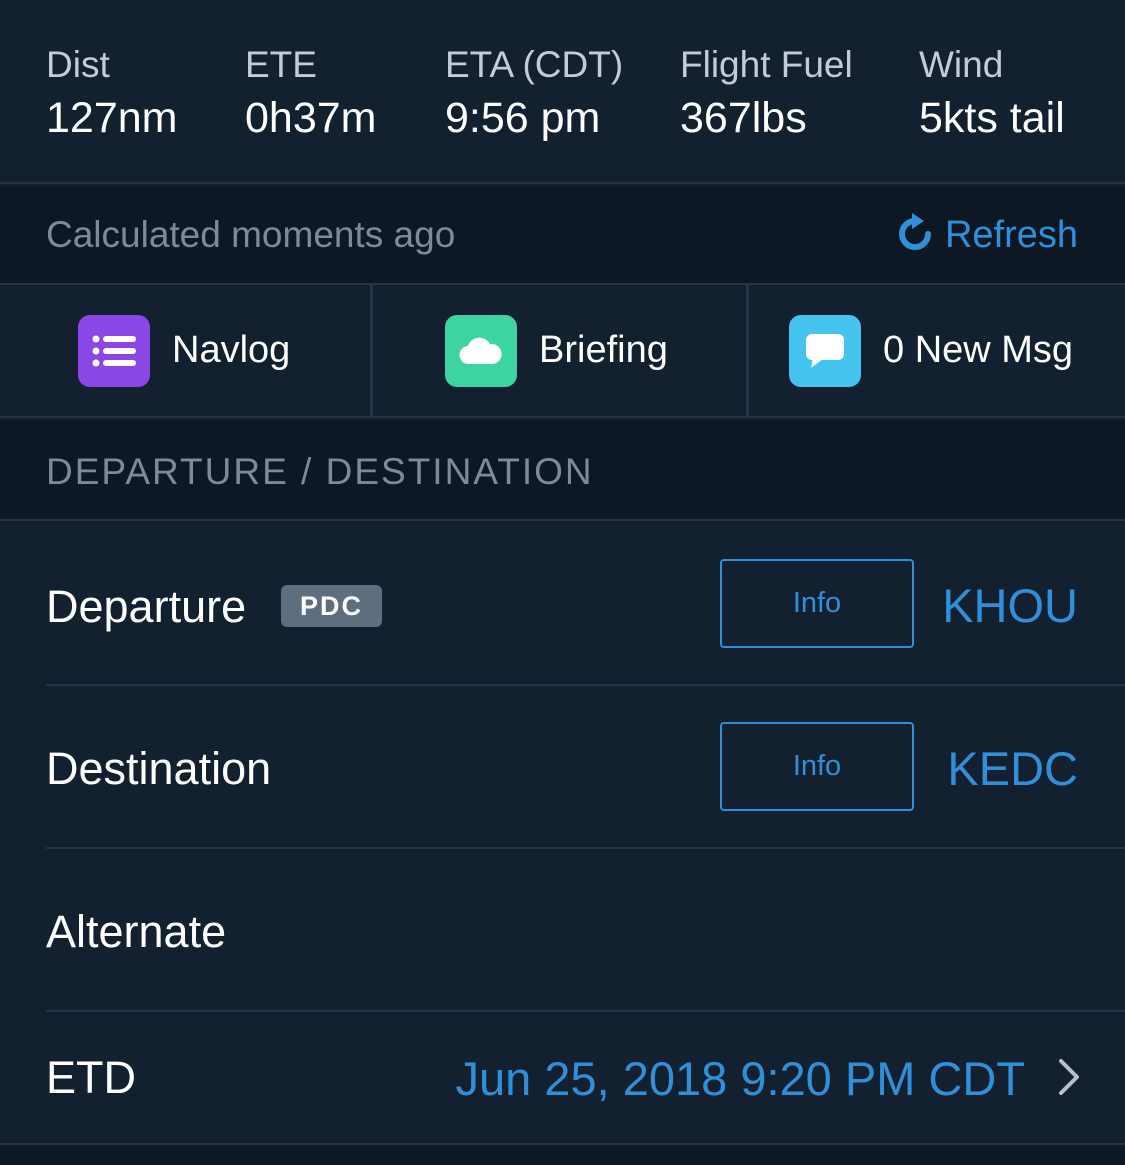  What do you see at coordinates (562, 235) in the screenshot?
I see `calculation-status-bar: Calculated moments ago Refresh` at bounding box center [562, 235].